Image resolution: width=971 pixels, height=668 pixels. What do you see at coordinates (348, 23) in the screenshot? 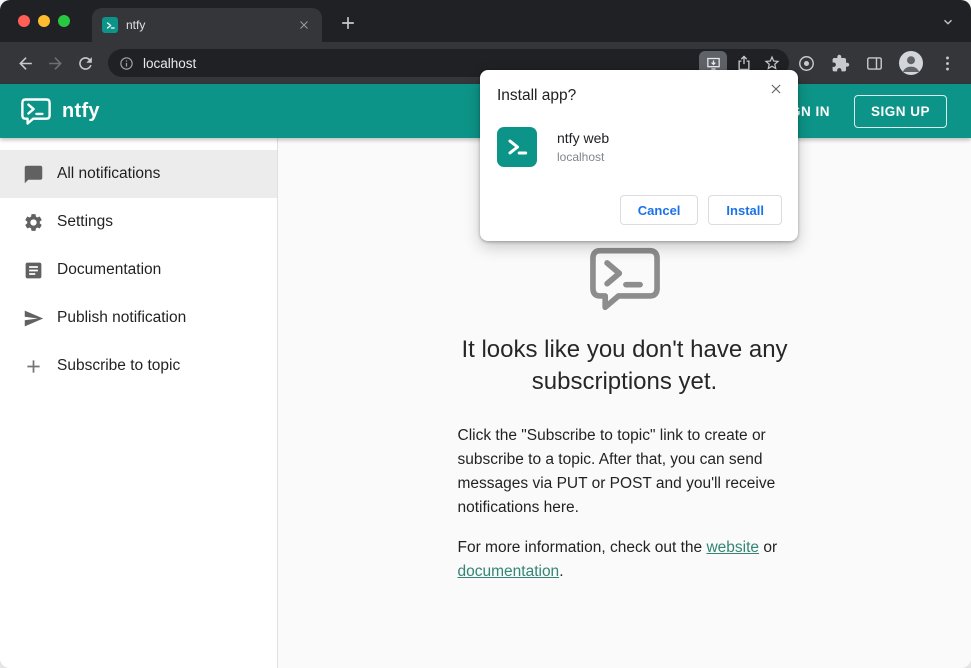
I see `new-tab-button` at bounding box center [348, 23].